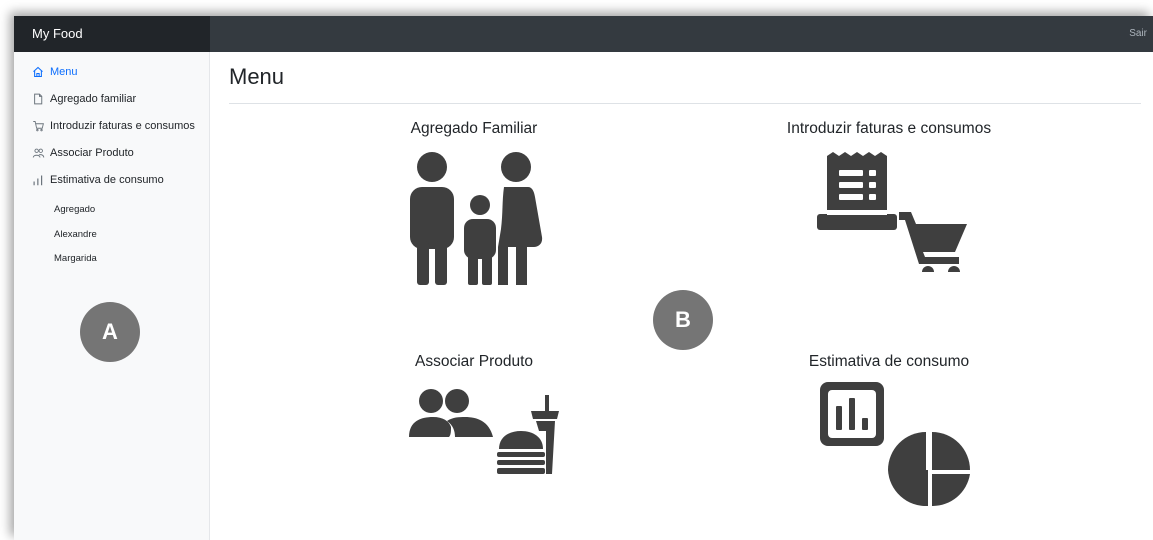 This screenshot has width=1153, height=540. What do you see at coordinates (895, 444) in the screenshot?
I see `chart-pie-icon` at bounding box center [895, 444].